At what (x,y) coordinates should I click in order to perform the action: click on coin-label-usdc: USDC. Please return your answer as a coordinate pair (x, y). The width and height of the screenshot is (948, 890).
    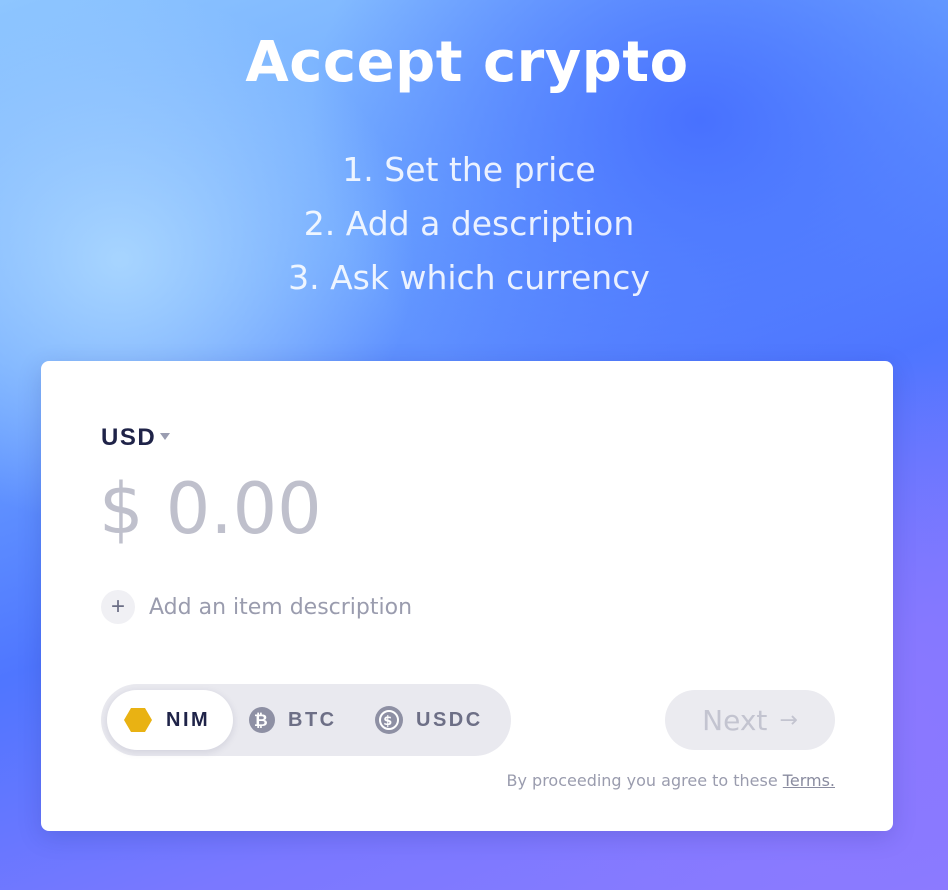
    Looking at the image, I should click on (449, 719).